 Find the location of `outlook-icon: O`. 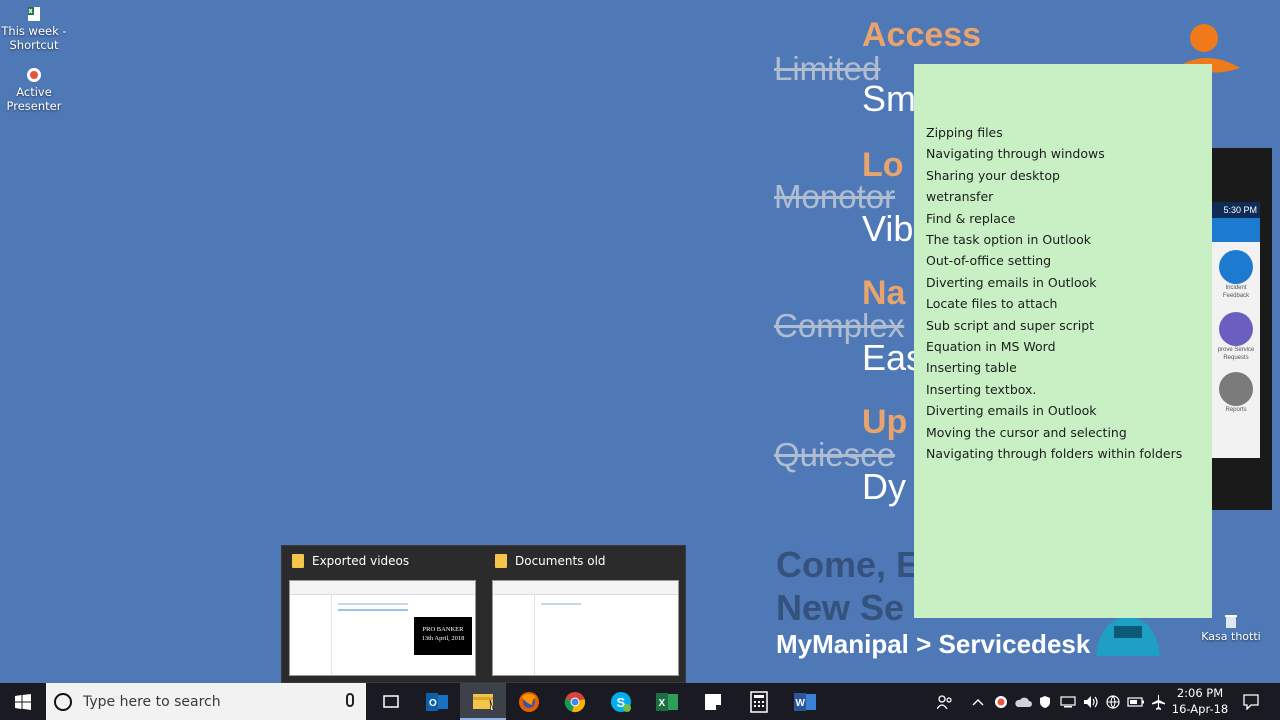

outlook-icon: O is located at coordinates (437, 701).